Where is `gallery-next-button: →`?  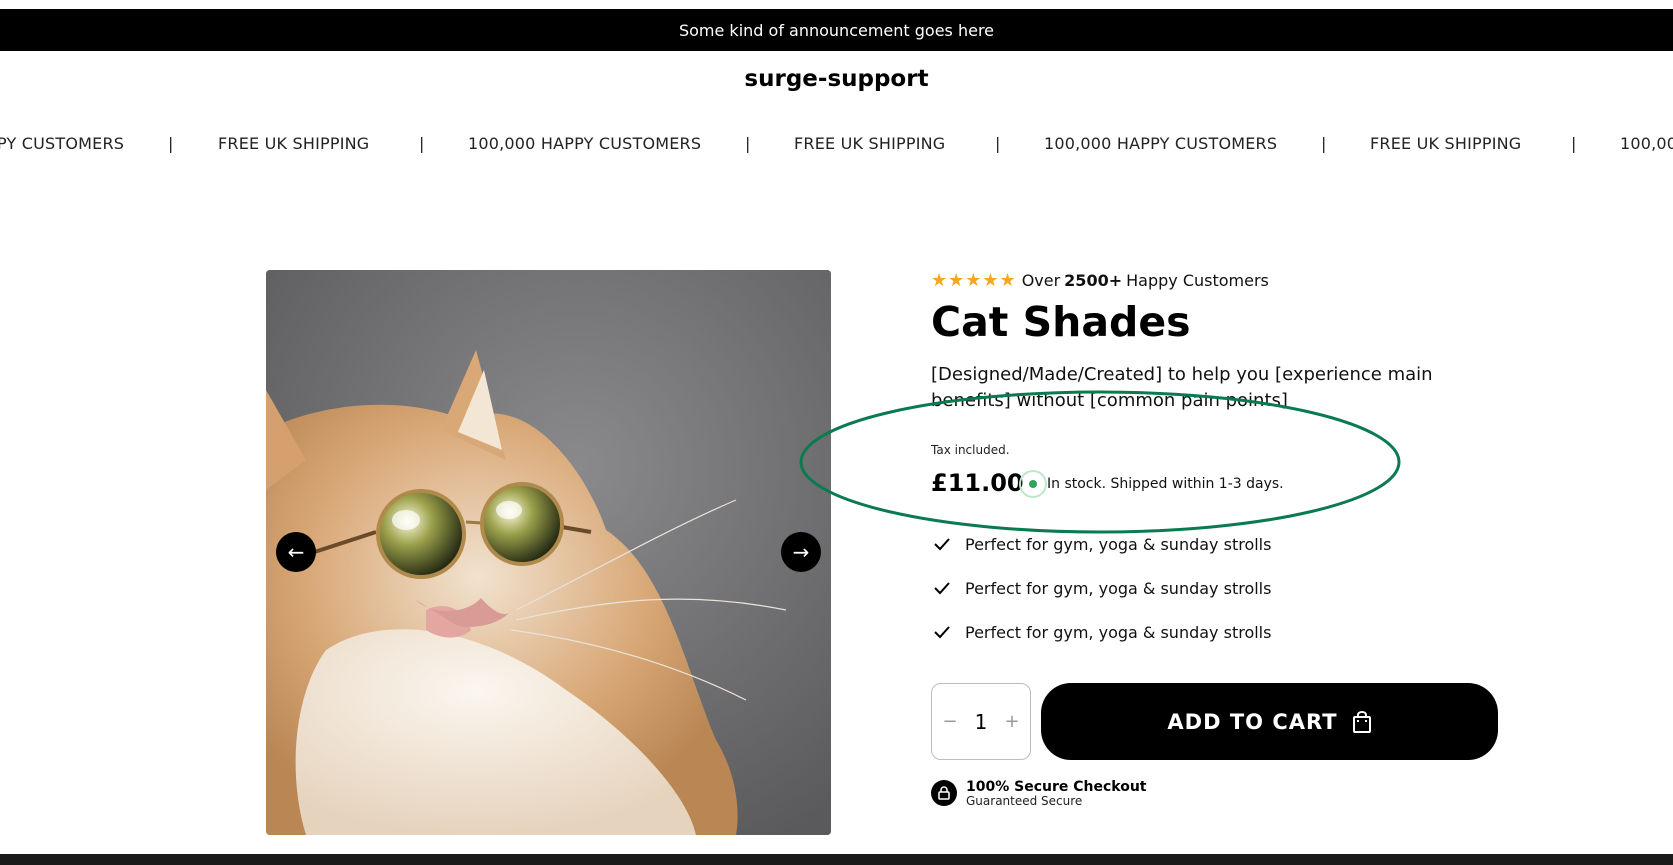 gallery-next-button: → is located at coordinates (801, 552).